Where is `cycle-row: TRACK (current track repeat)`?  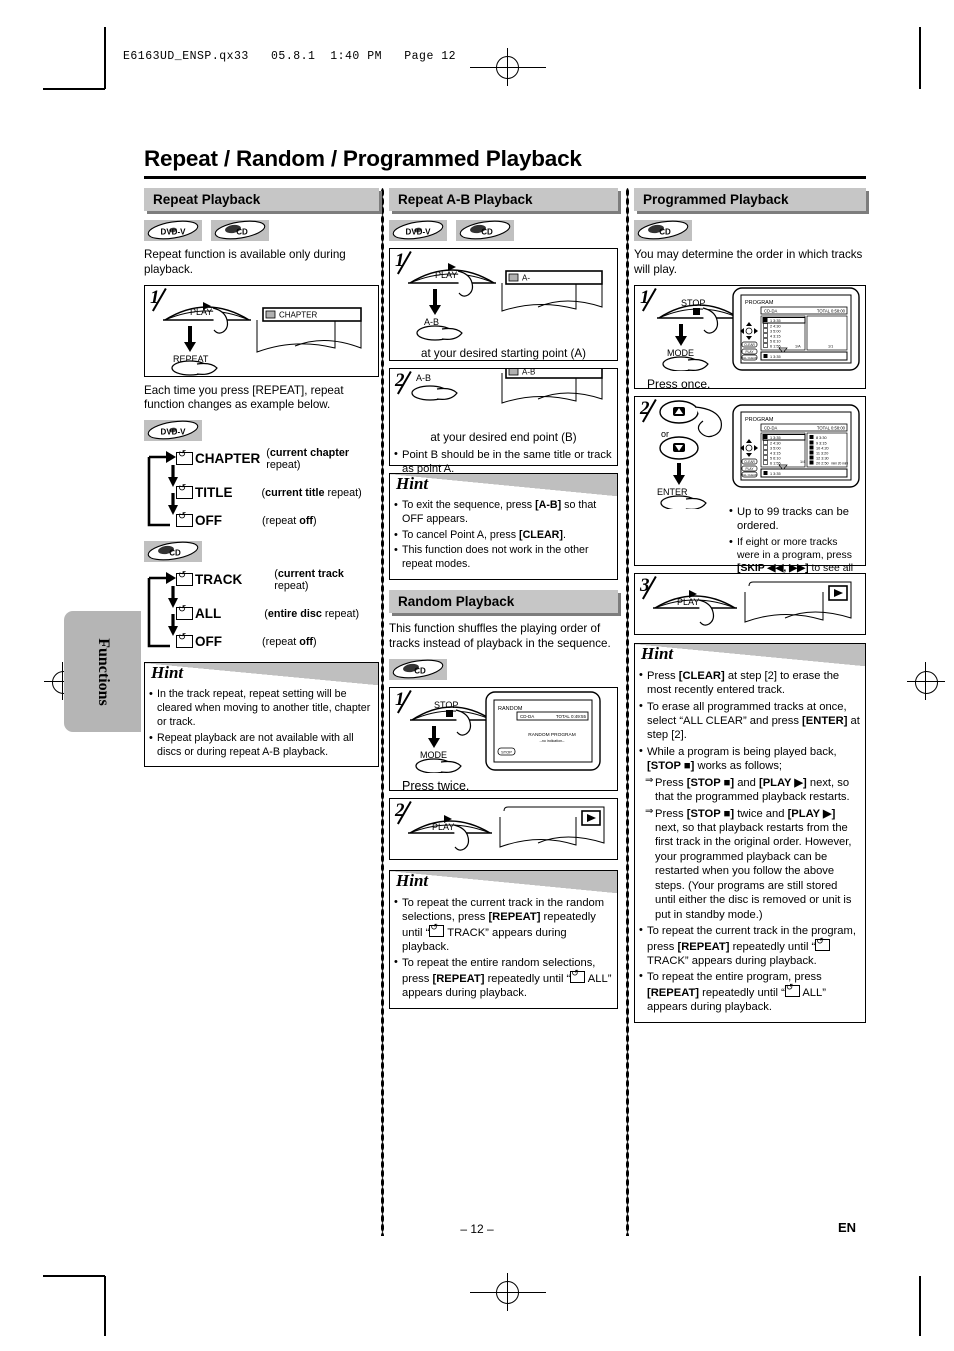 cycle-row: TRACK (current track repeat) is located at coordinates (277, 579).